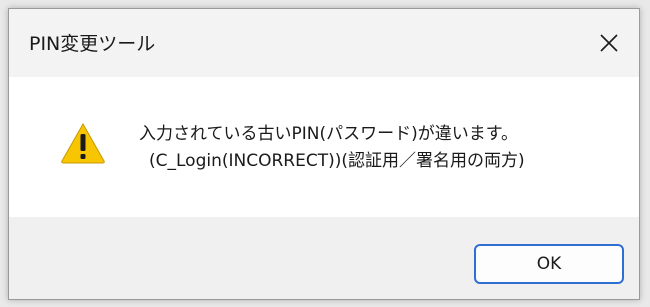 The height and width of the screenshot is (307, 650). Describe the element at coordinates (329, 134) in the screenshot. I see `message-line-1: 入力されている古いPIN(パスワード)が違います。` at that location.